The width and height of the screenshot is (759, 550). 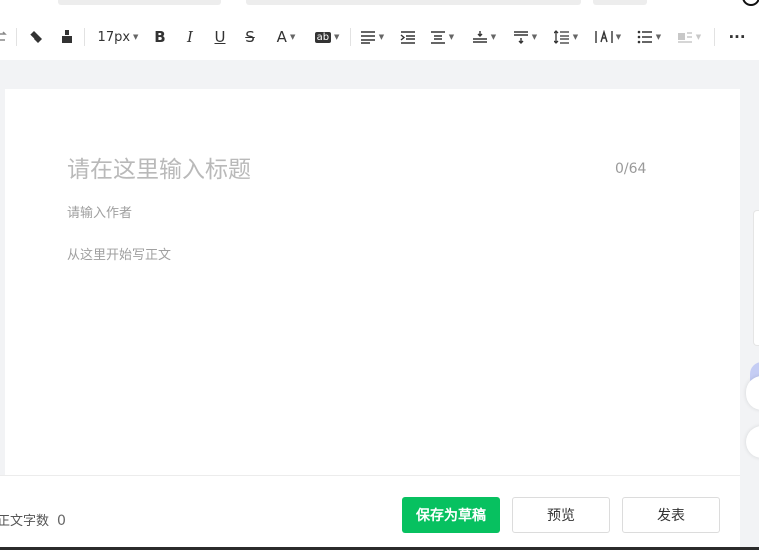 I want to click on list-button: ▼, so click(x=649, y=37).